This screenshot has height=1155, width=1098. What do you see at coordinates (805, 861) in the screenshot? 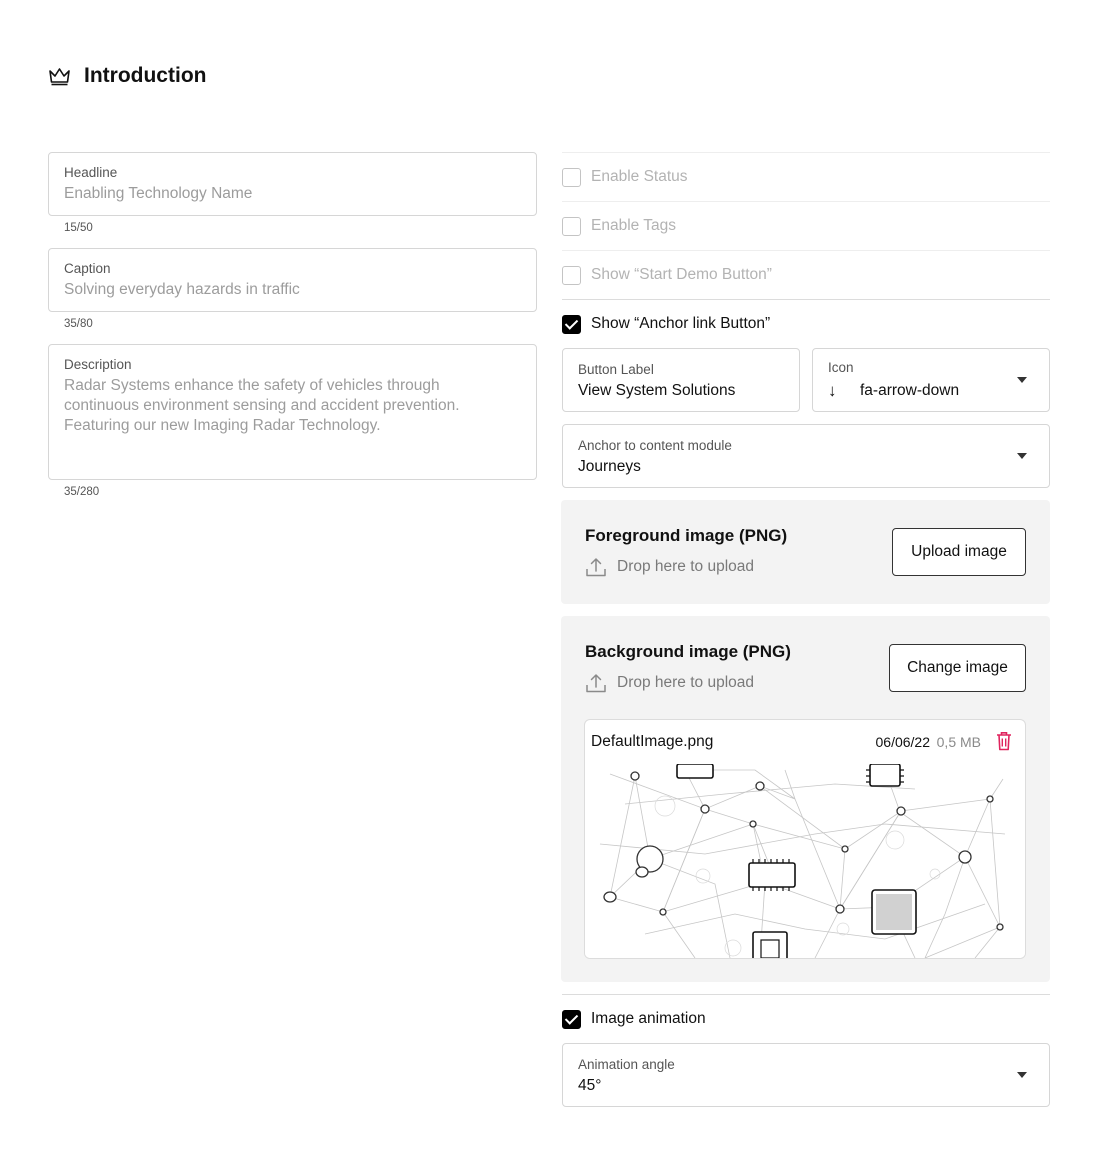
I see `network-preview-image` at bounding box center [805, 861].